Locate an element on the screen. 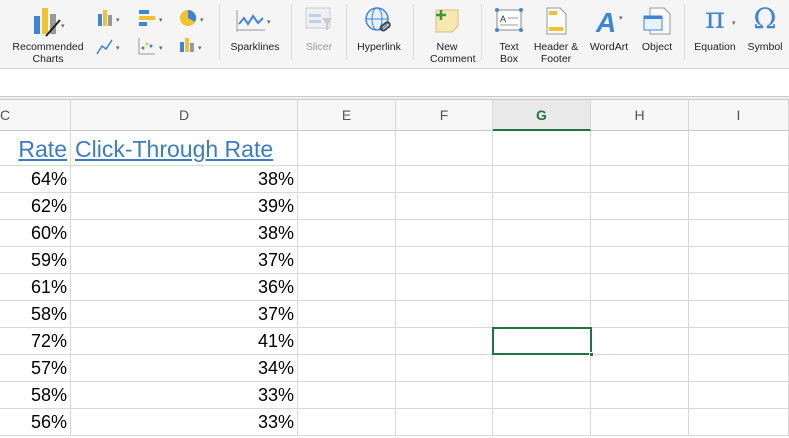 The image size is (789, 438). cell-f10 is located at coordinates (444, 395).